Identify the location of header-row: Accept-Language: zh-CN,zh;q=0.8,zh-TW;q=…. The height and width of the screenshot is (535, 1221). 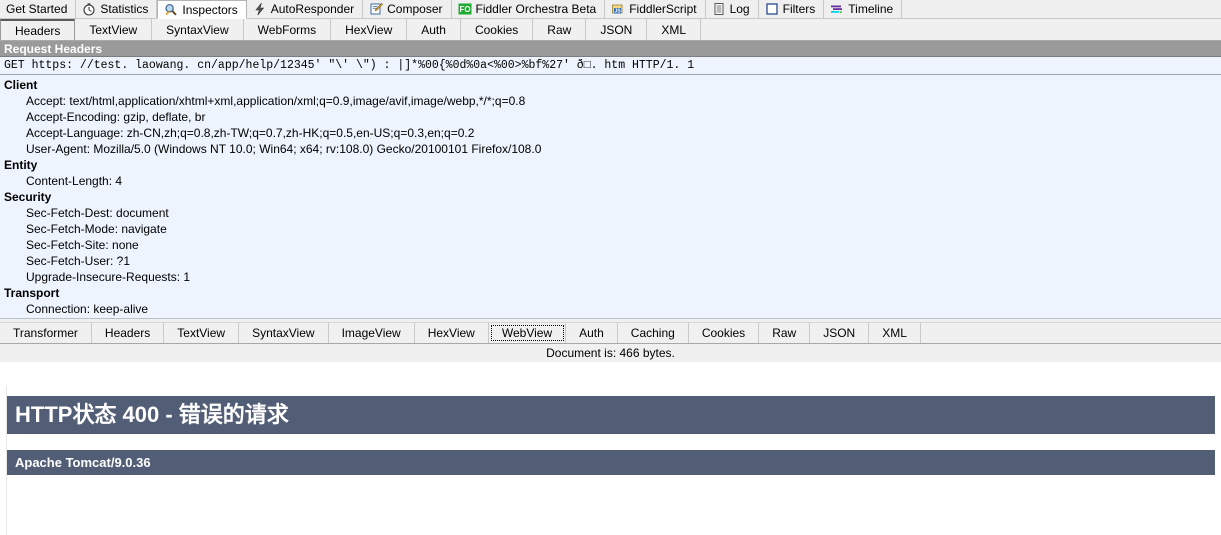
(250, 133).